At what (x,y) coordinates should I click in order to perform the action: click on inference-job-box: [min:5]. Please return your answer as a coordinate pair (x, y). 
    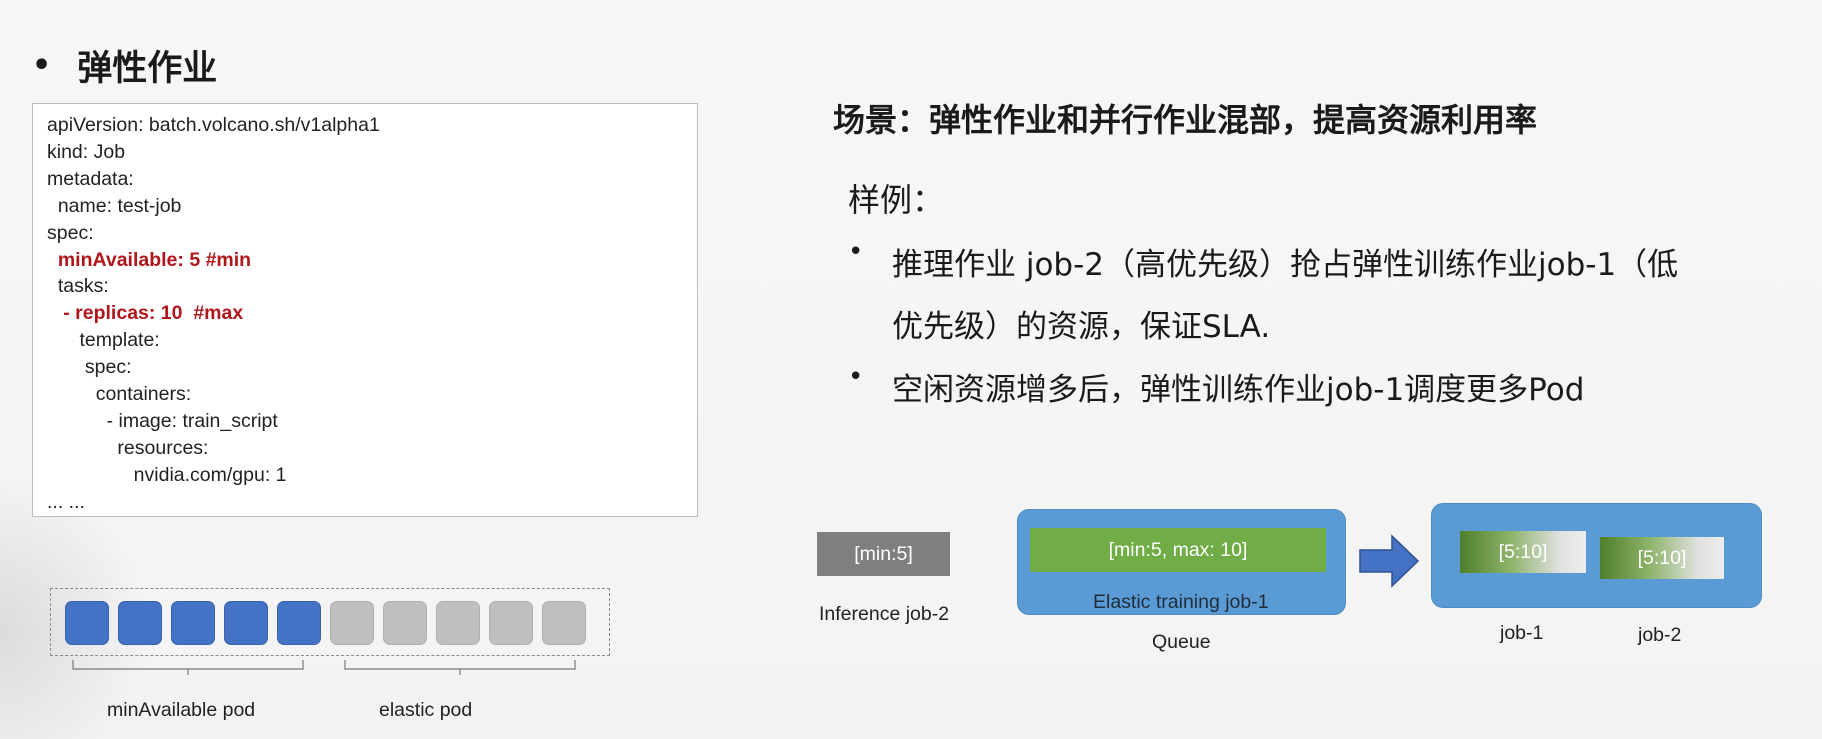
    Looking at the image, I should click on (883, 554).